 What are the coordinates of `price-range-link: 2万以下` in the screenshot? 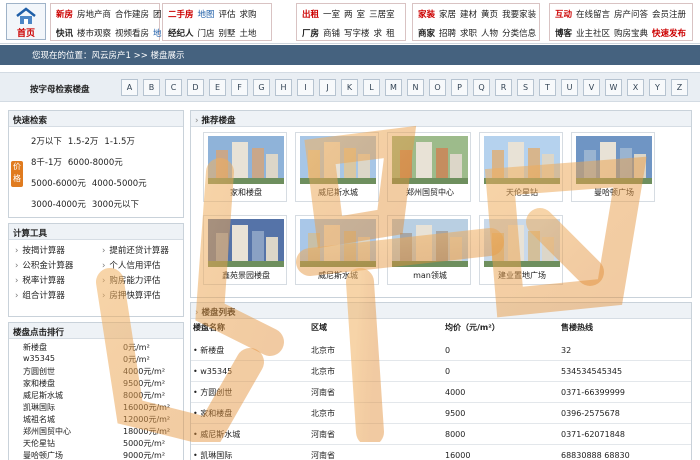 It's located at (46, 142).